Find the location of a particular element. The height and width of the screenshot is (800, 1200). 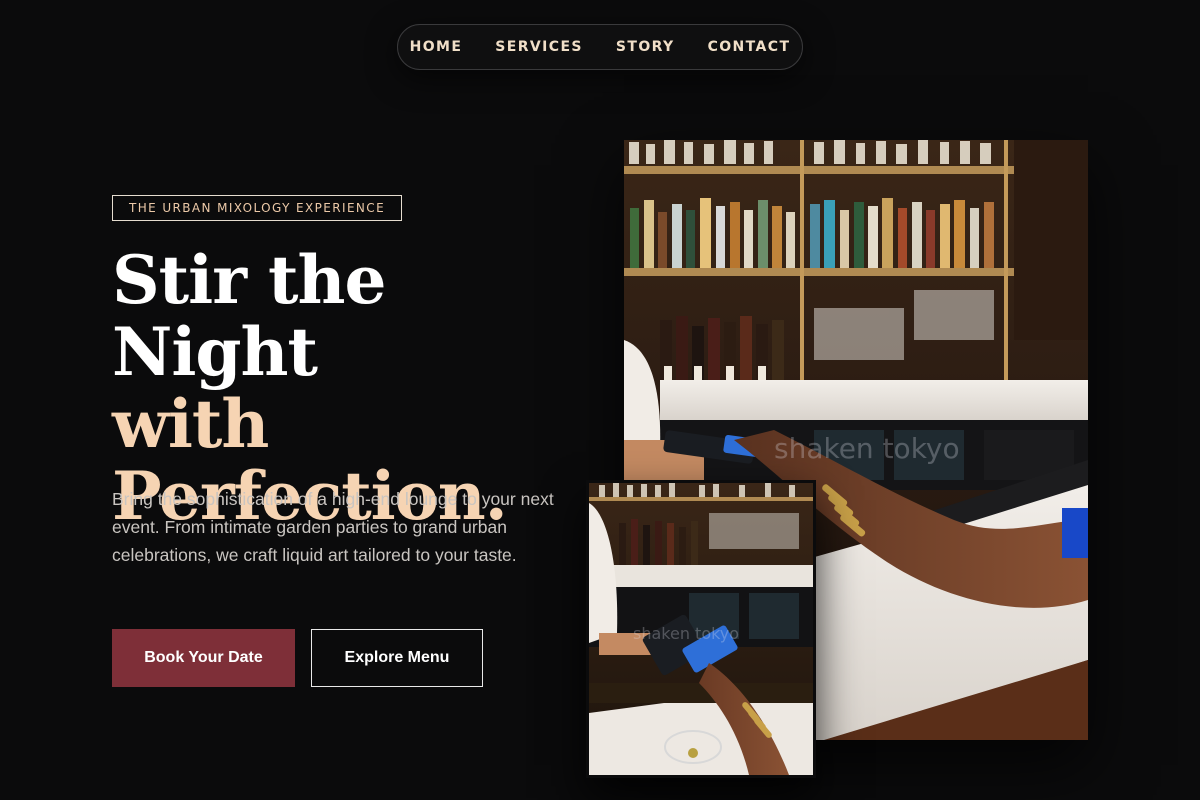

bar-photo-small: shaken tokyo is located at coordinates (701, 629).